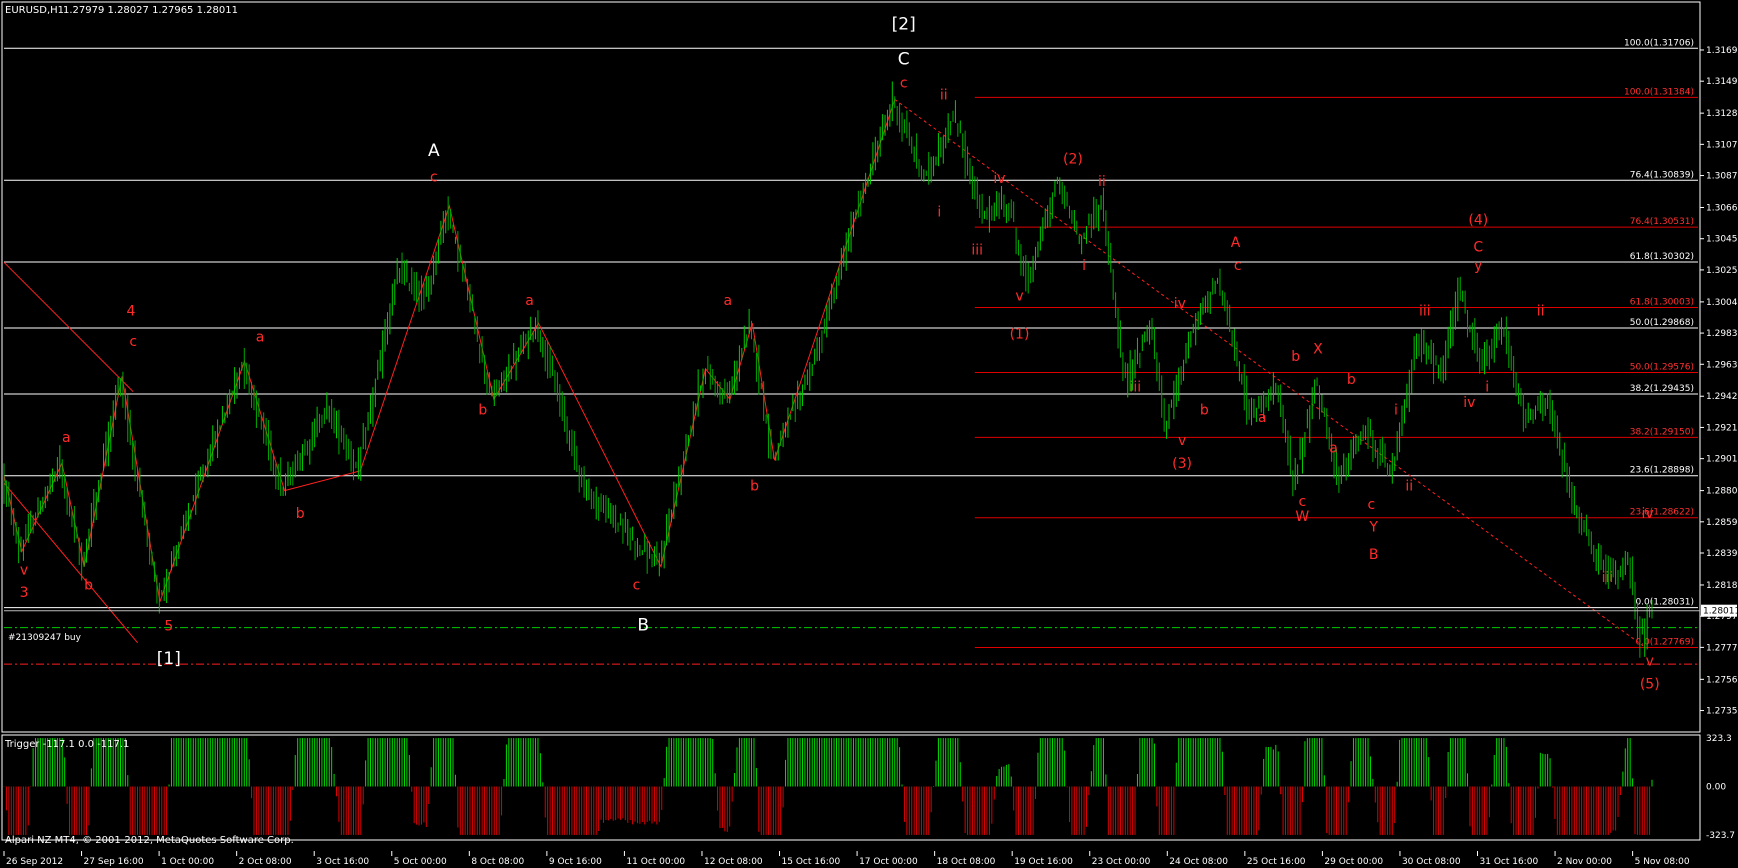  I want to click on time-tick-label: 24 Oct 08:00, so click(1198, 862).